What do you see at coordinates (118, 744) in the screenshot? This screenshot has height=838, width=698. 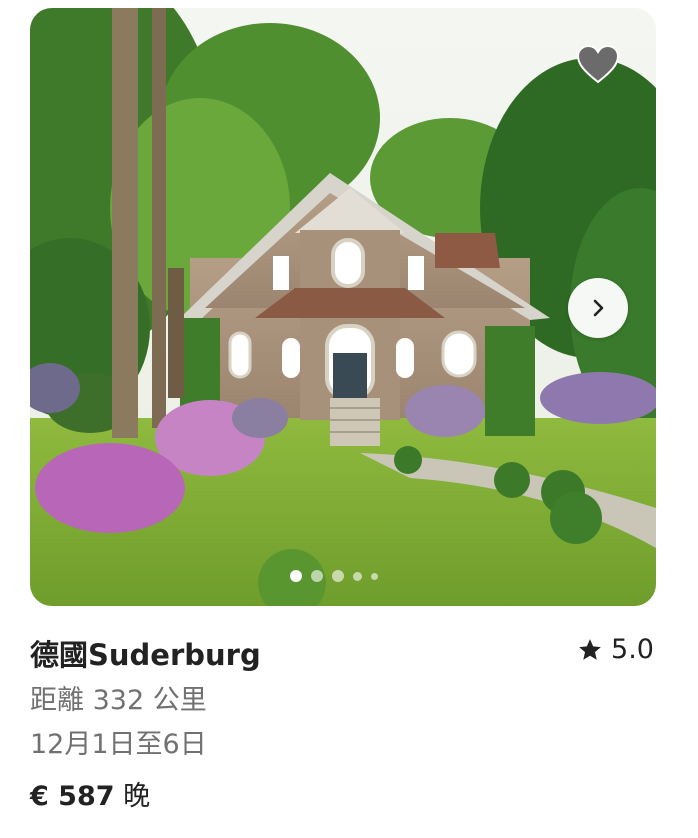 I see `listing-dates: 12月1日至6日` at bounding box center [118, 744].